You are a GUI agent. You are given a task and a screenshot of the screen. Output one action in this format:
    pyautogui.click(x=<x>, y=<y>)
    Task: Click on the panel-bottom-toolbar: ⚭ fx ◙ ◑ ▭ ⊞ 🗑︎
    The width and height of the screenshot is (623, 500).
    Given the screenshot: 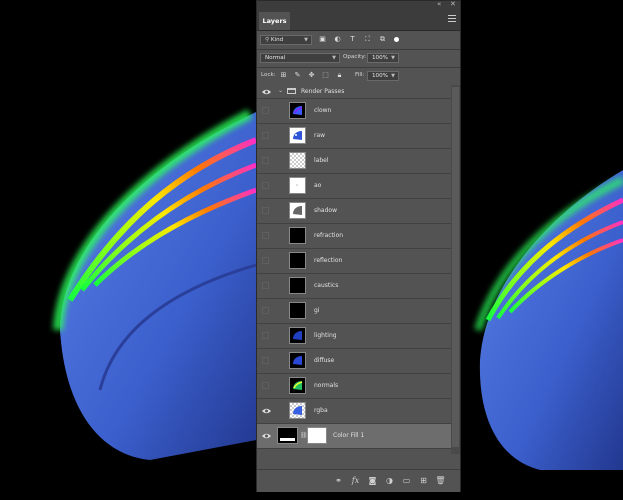 What is the action you would take?
    pyautogui.click(x=358, y=480)
    